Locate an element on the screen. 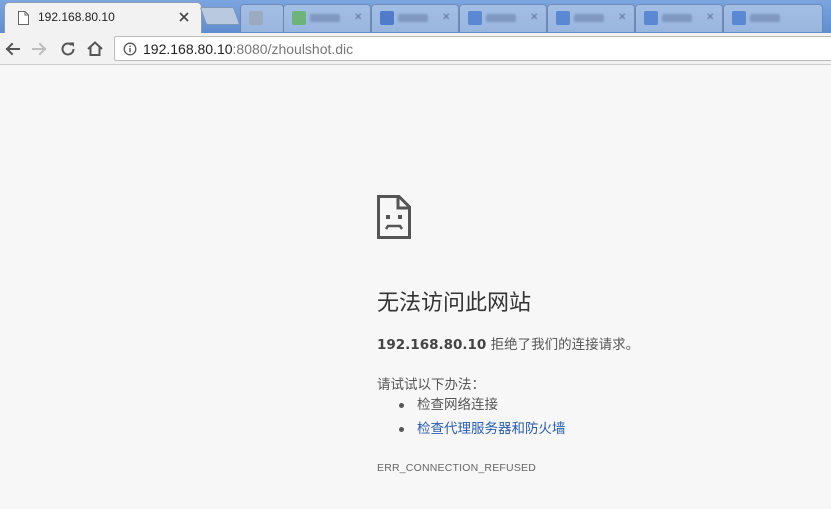  try-label: 请试试以下办法： is located at coordinates (431, 385).